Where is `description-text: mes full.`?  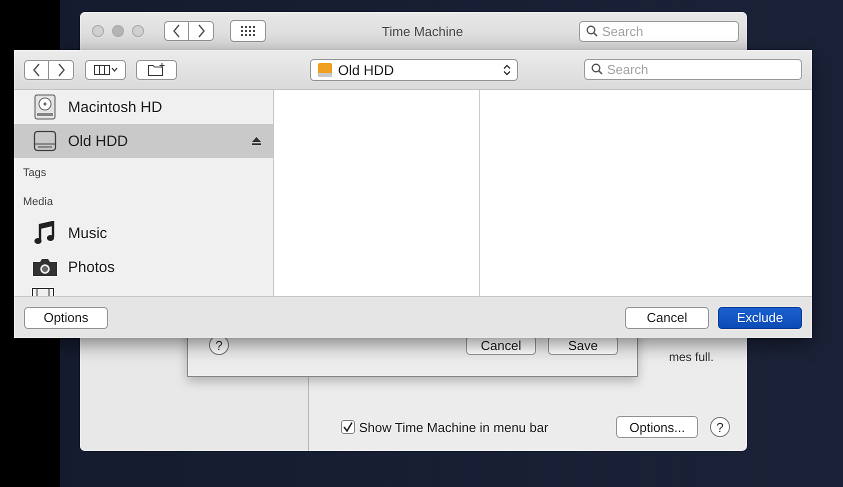
description-text: mes full. is located at coordinates (691, 357).